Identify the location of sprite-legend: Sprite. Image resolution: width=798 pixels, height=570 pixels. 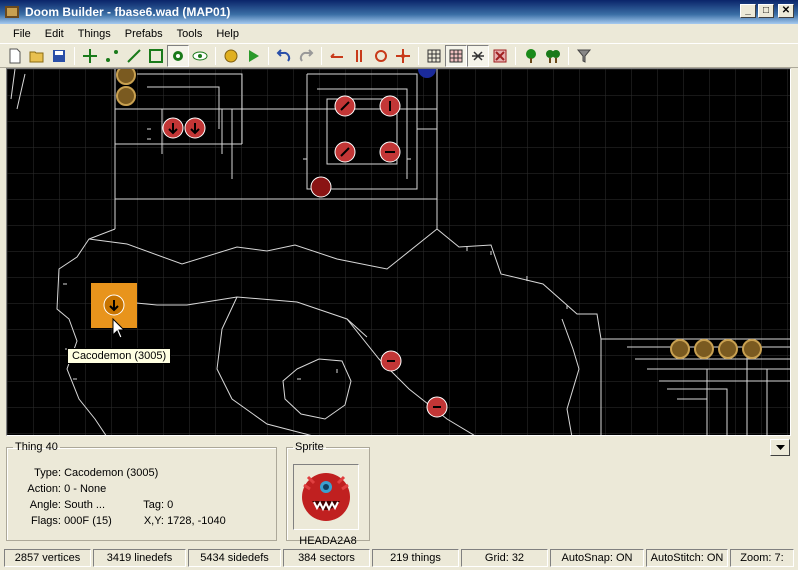
(309, 447).